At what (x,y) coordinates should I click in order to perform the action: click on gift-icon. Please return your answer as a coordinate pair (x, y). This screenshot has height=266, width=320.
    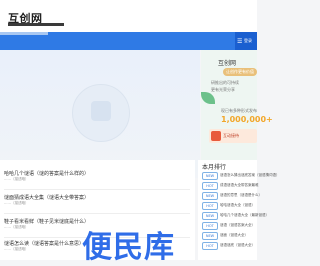
    Looking at the image, I should click on (216, 136).